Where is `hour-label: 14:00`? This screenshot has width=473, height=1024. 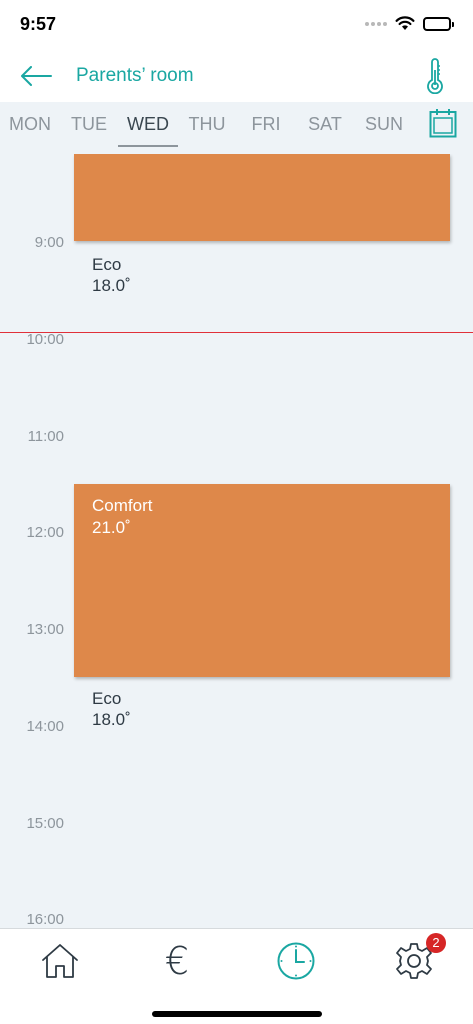 hour-label: 14:00 is located at coordinates (45, 726).